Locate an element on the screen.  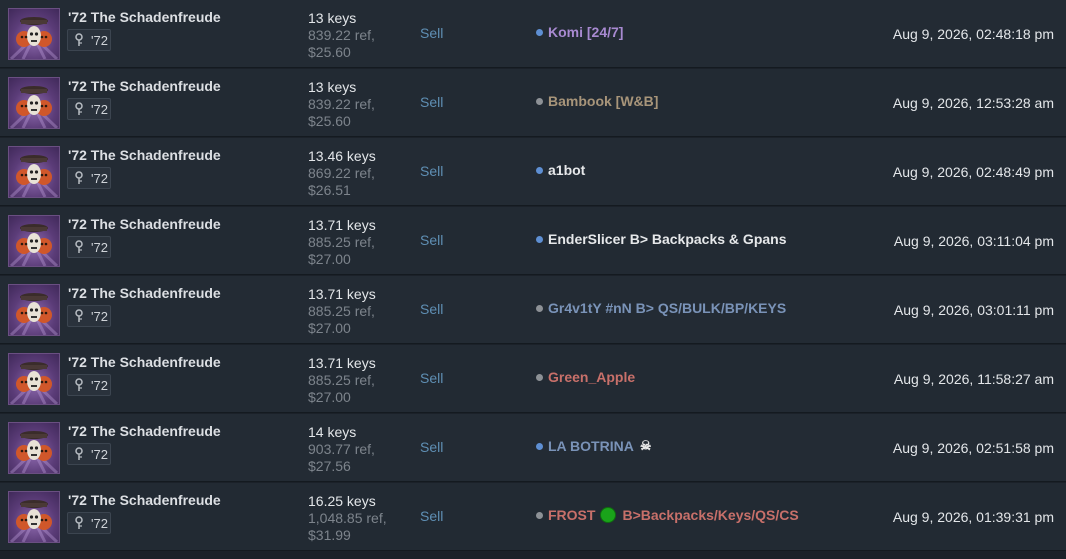
price: 13 keys 839.22 ref, $25.60 is located at coordinates (341, 35).